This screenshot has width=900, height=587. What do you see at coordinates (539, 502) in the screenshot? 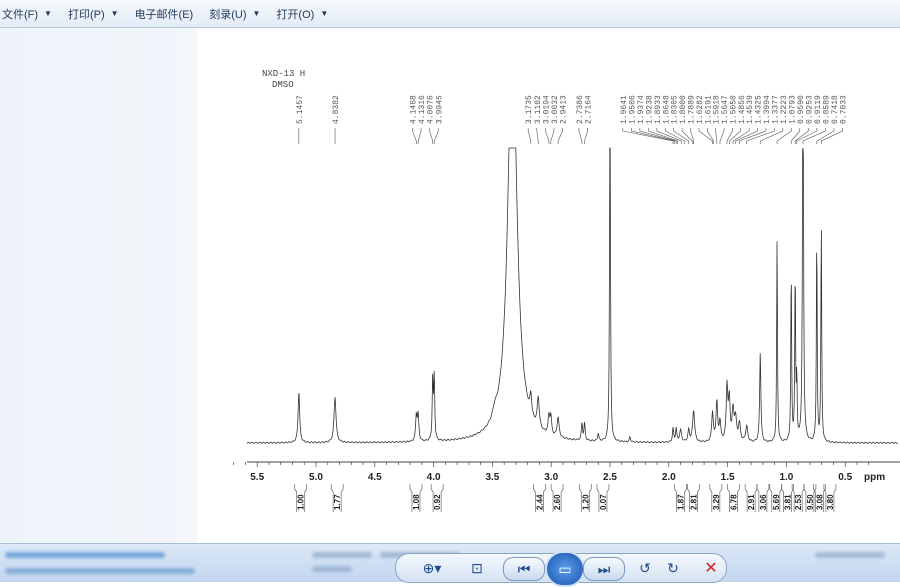
I see `integral-value: 2.44` at bounding box center [539, 502].